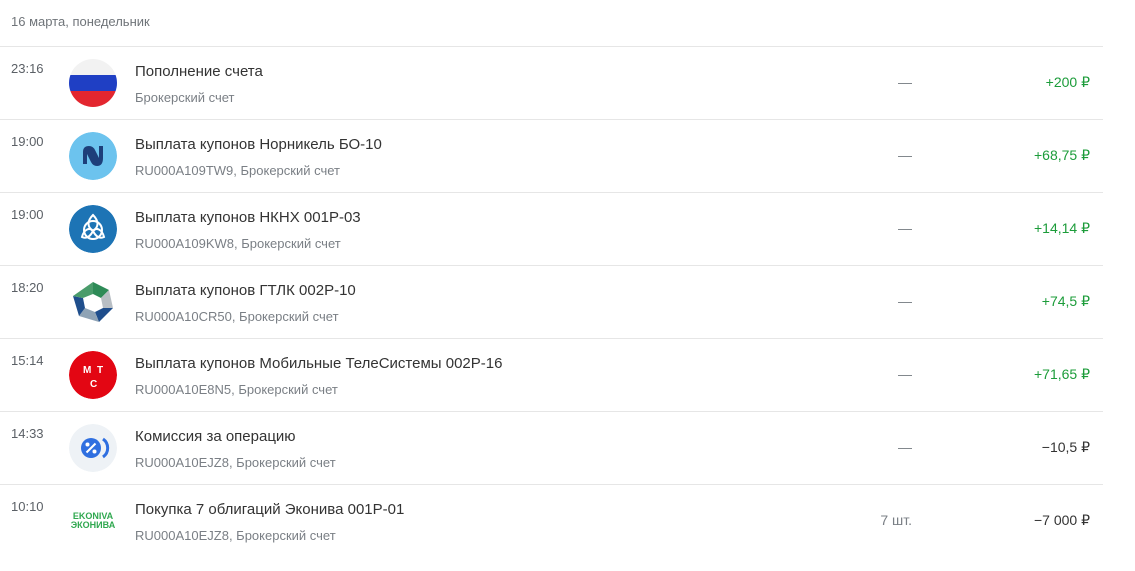  What do you see at coordinates (27, 433) in the screenshot?
I see `operation-time: 14:33` at bounding box center [27, 433].